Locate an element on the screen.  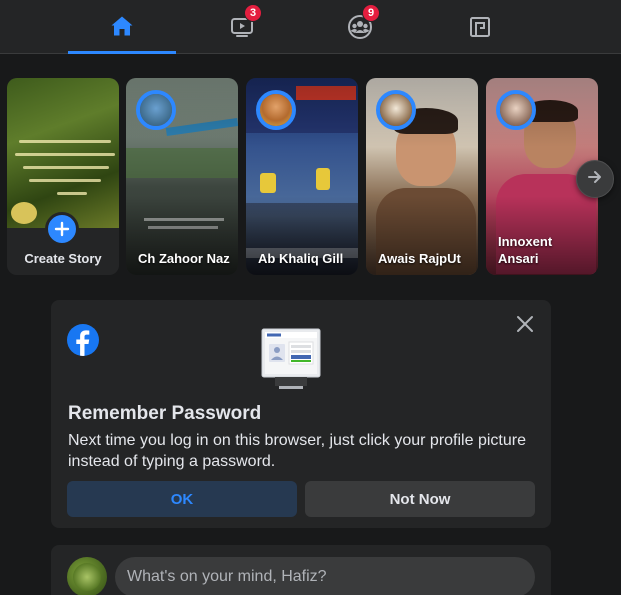
tab-watch: 3 is located at coordinates (242, 27).